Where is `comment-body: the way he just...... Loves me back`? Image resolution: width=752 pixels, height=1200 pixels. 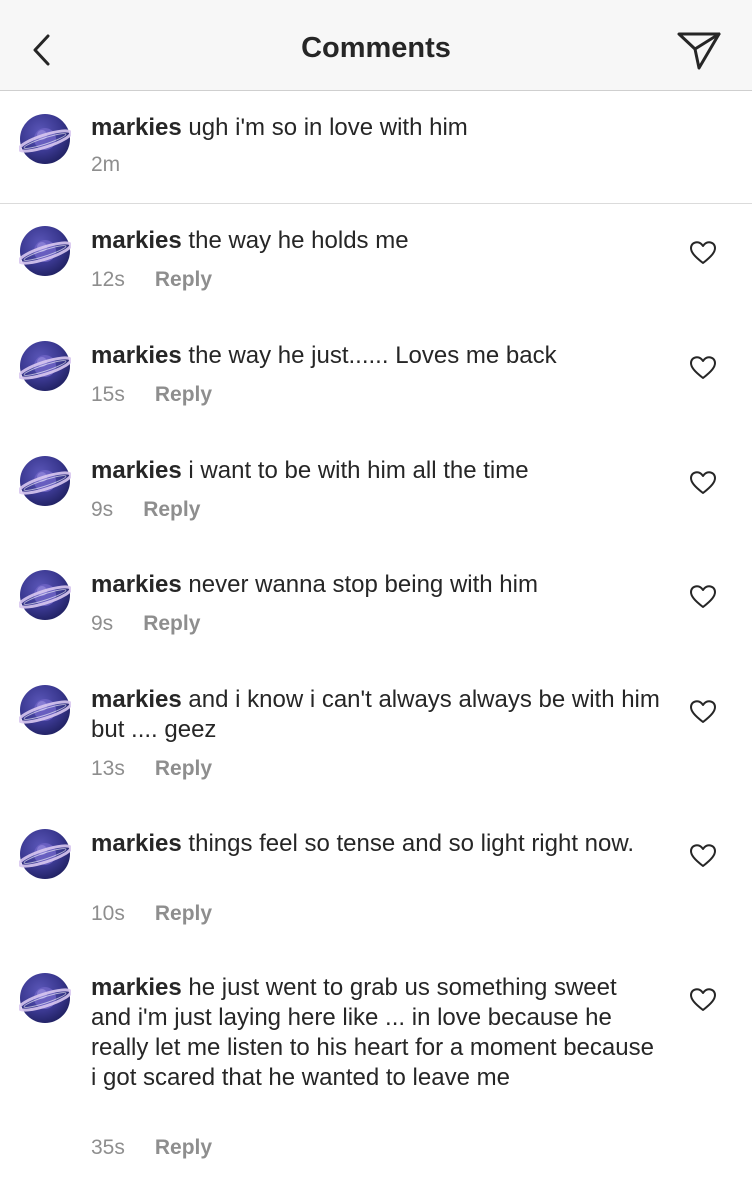 comment-body: the way he just...... Loves me back is located at coordinates (372, 355).